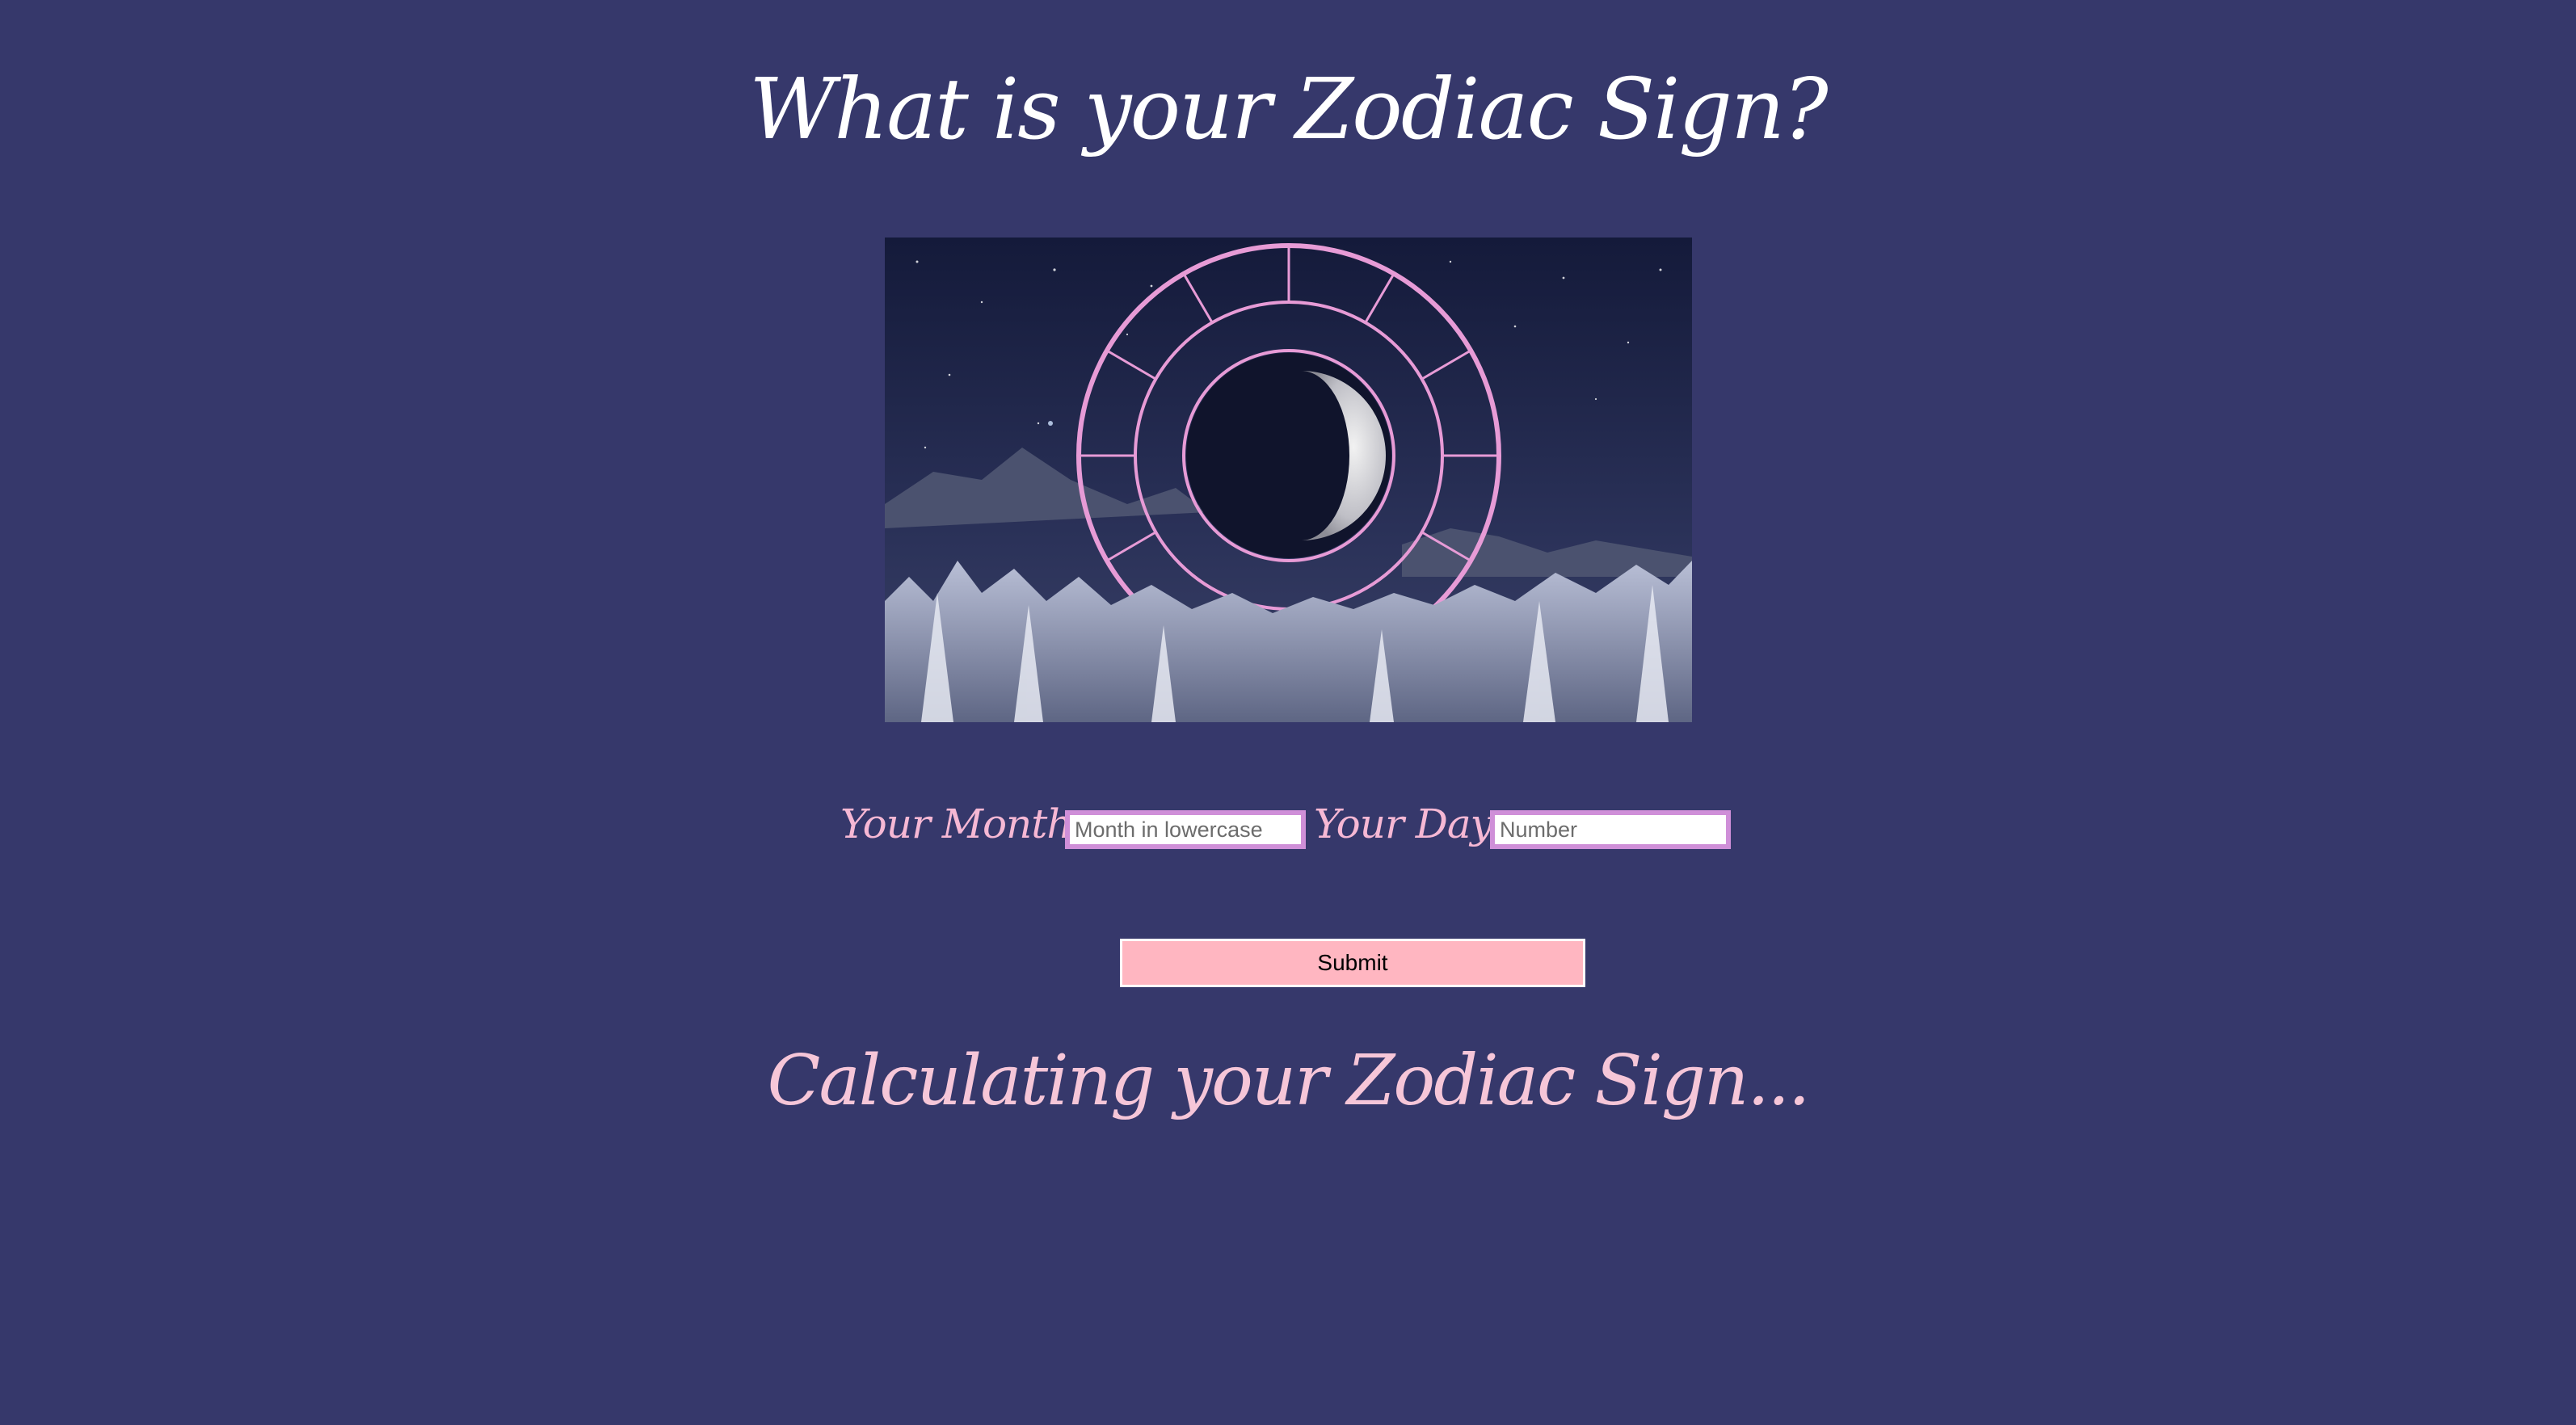  Describe the element at coordinates (1610, 829) in the screenshot. I see `day-input` at that location.